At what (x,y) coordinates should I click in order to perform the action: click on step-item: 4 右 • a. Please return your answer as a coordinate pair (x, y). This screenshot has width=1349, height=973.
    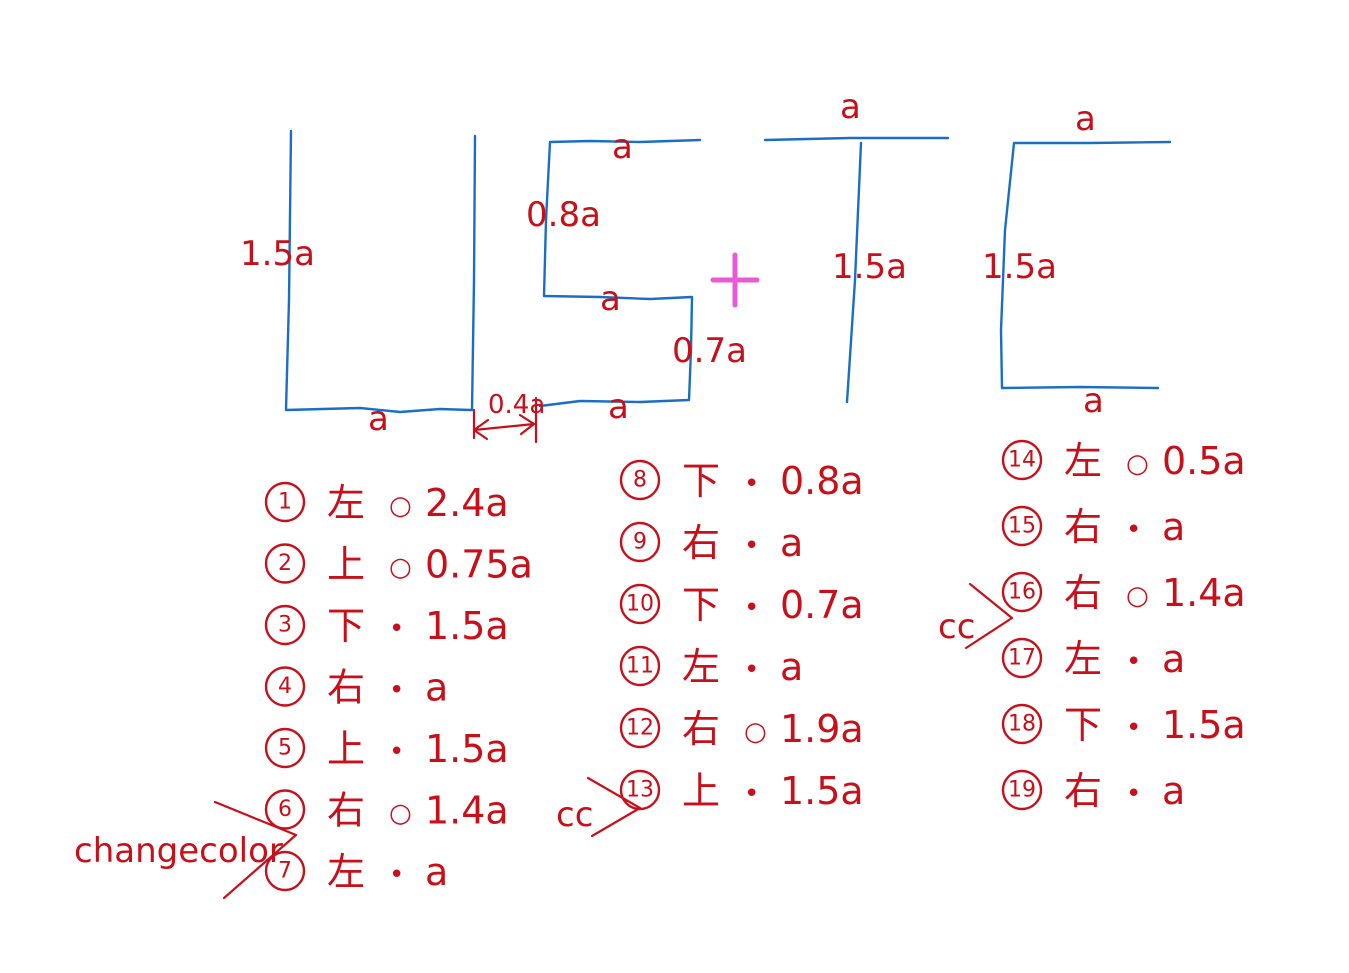
    Looking at the image, I should click on (356, 688).